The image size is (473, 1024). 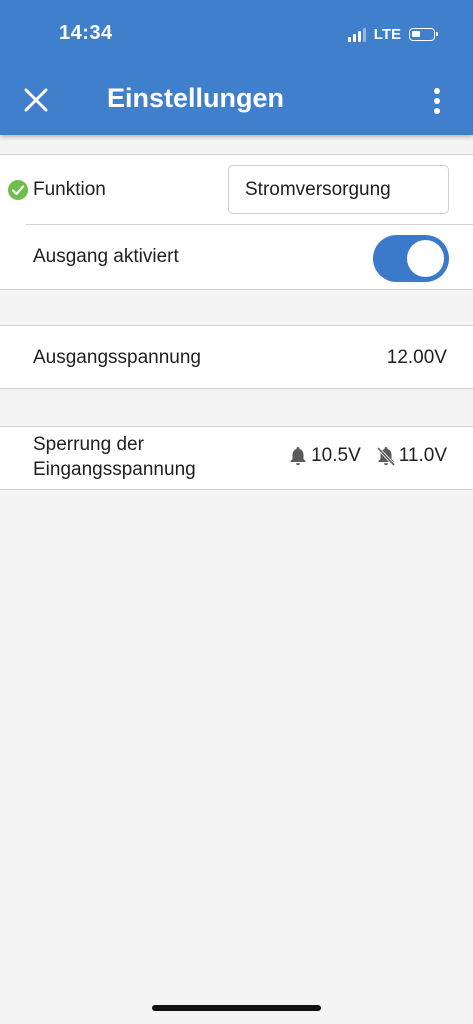 What do you see at coordinates (236, 257) in the screenshot?
I see `ausgang-row: Ausgang aktiviert` at bounding box center [236, 257].